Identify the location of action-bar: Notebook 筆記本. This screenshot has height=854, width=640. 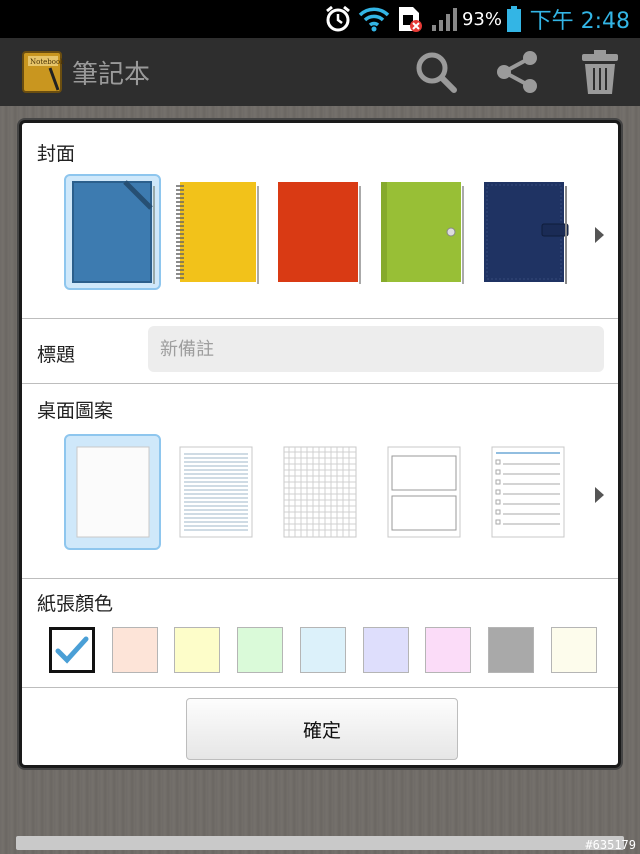
(320, 72).